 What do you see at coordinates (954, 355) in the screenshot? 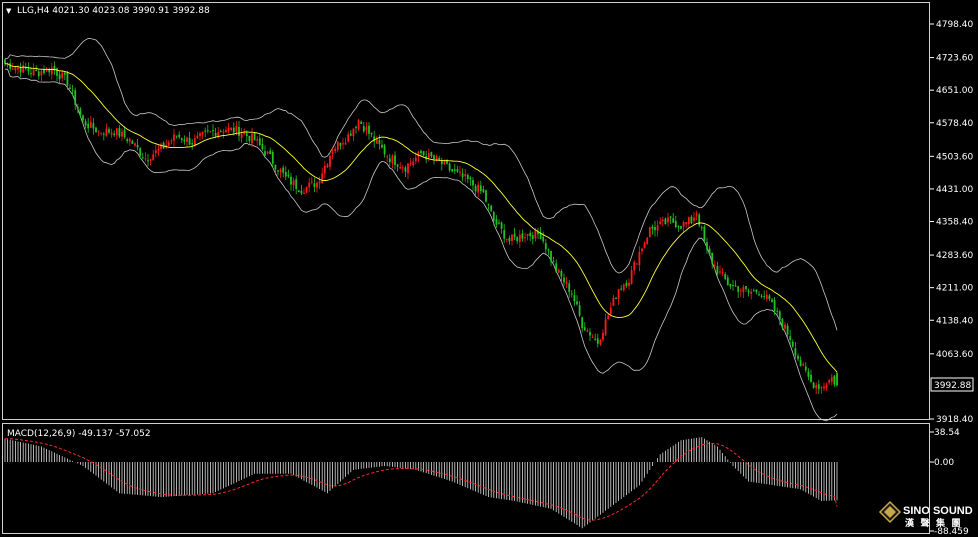
I see `price-tick-label: 4063.60` at bounding box center [954, 355].